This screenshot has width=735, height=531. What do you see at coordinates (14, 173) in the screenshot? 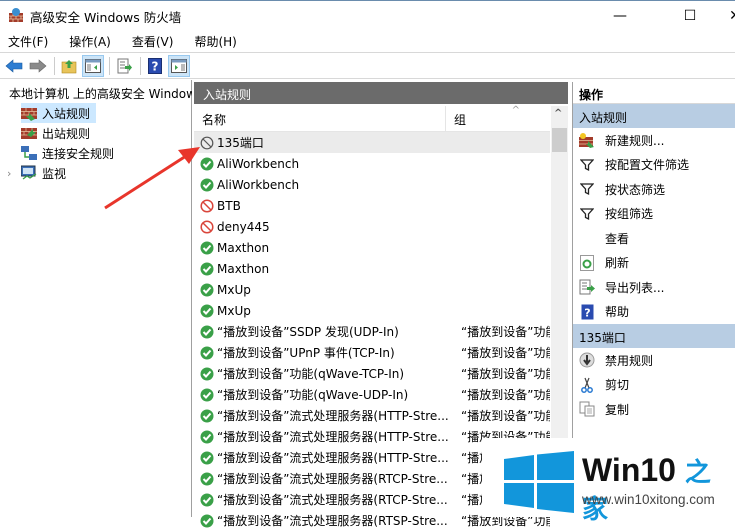
I see `expand-chevron-icon: ›` at bounding box center [14, 173].